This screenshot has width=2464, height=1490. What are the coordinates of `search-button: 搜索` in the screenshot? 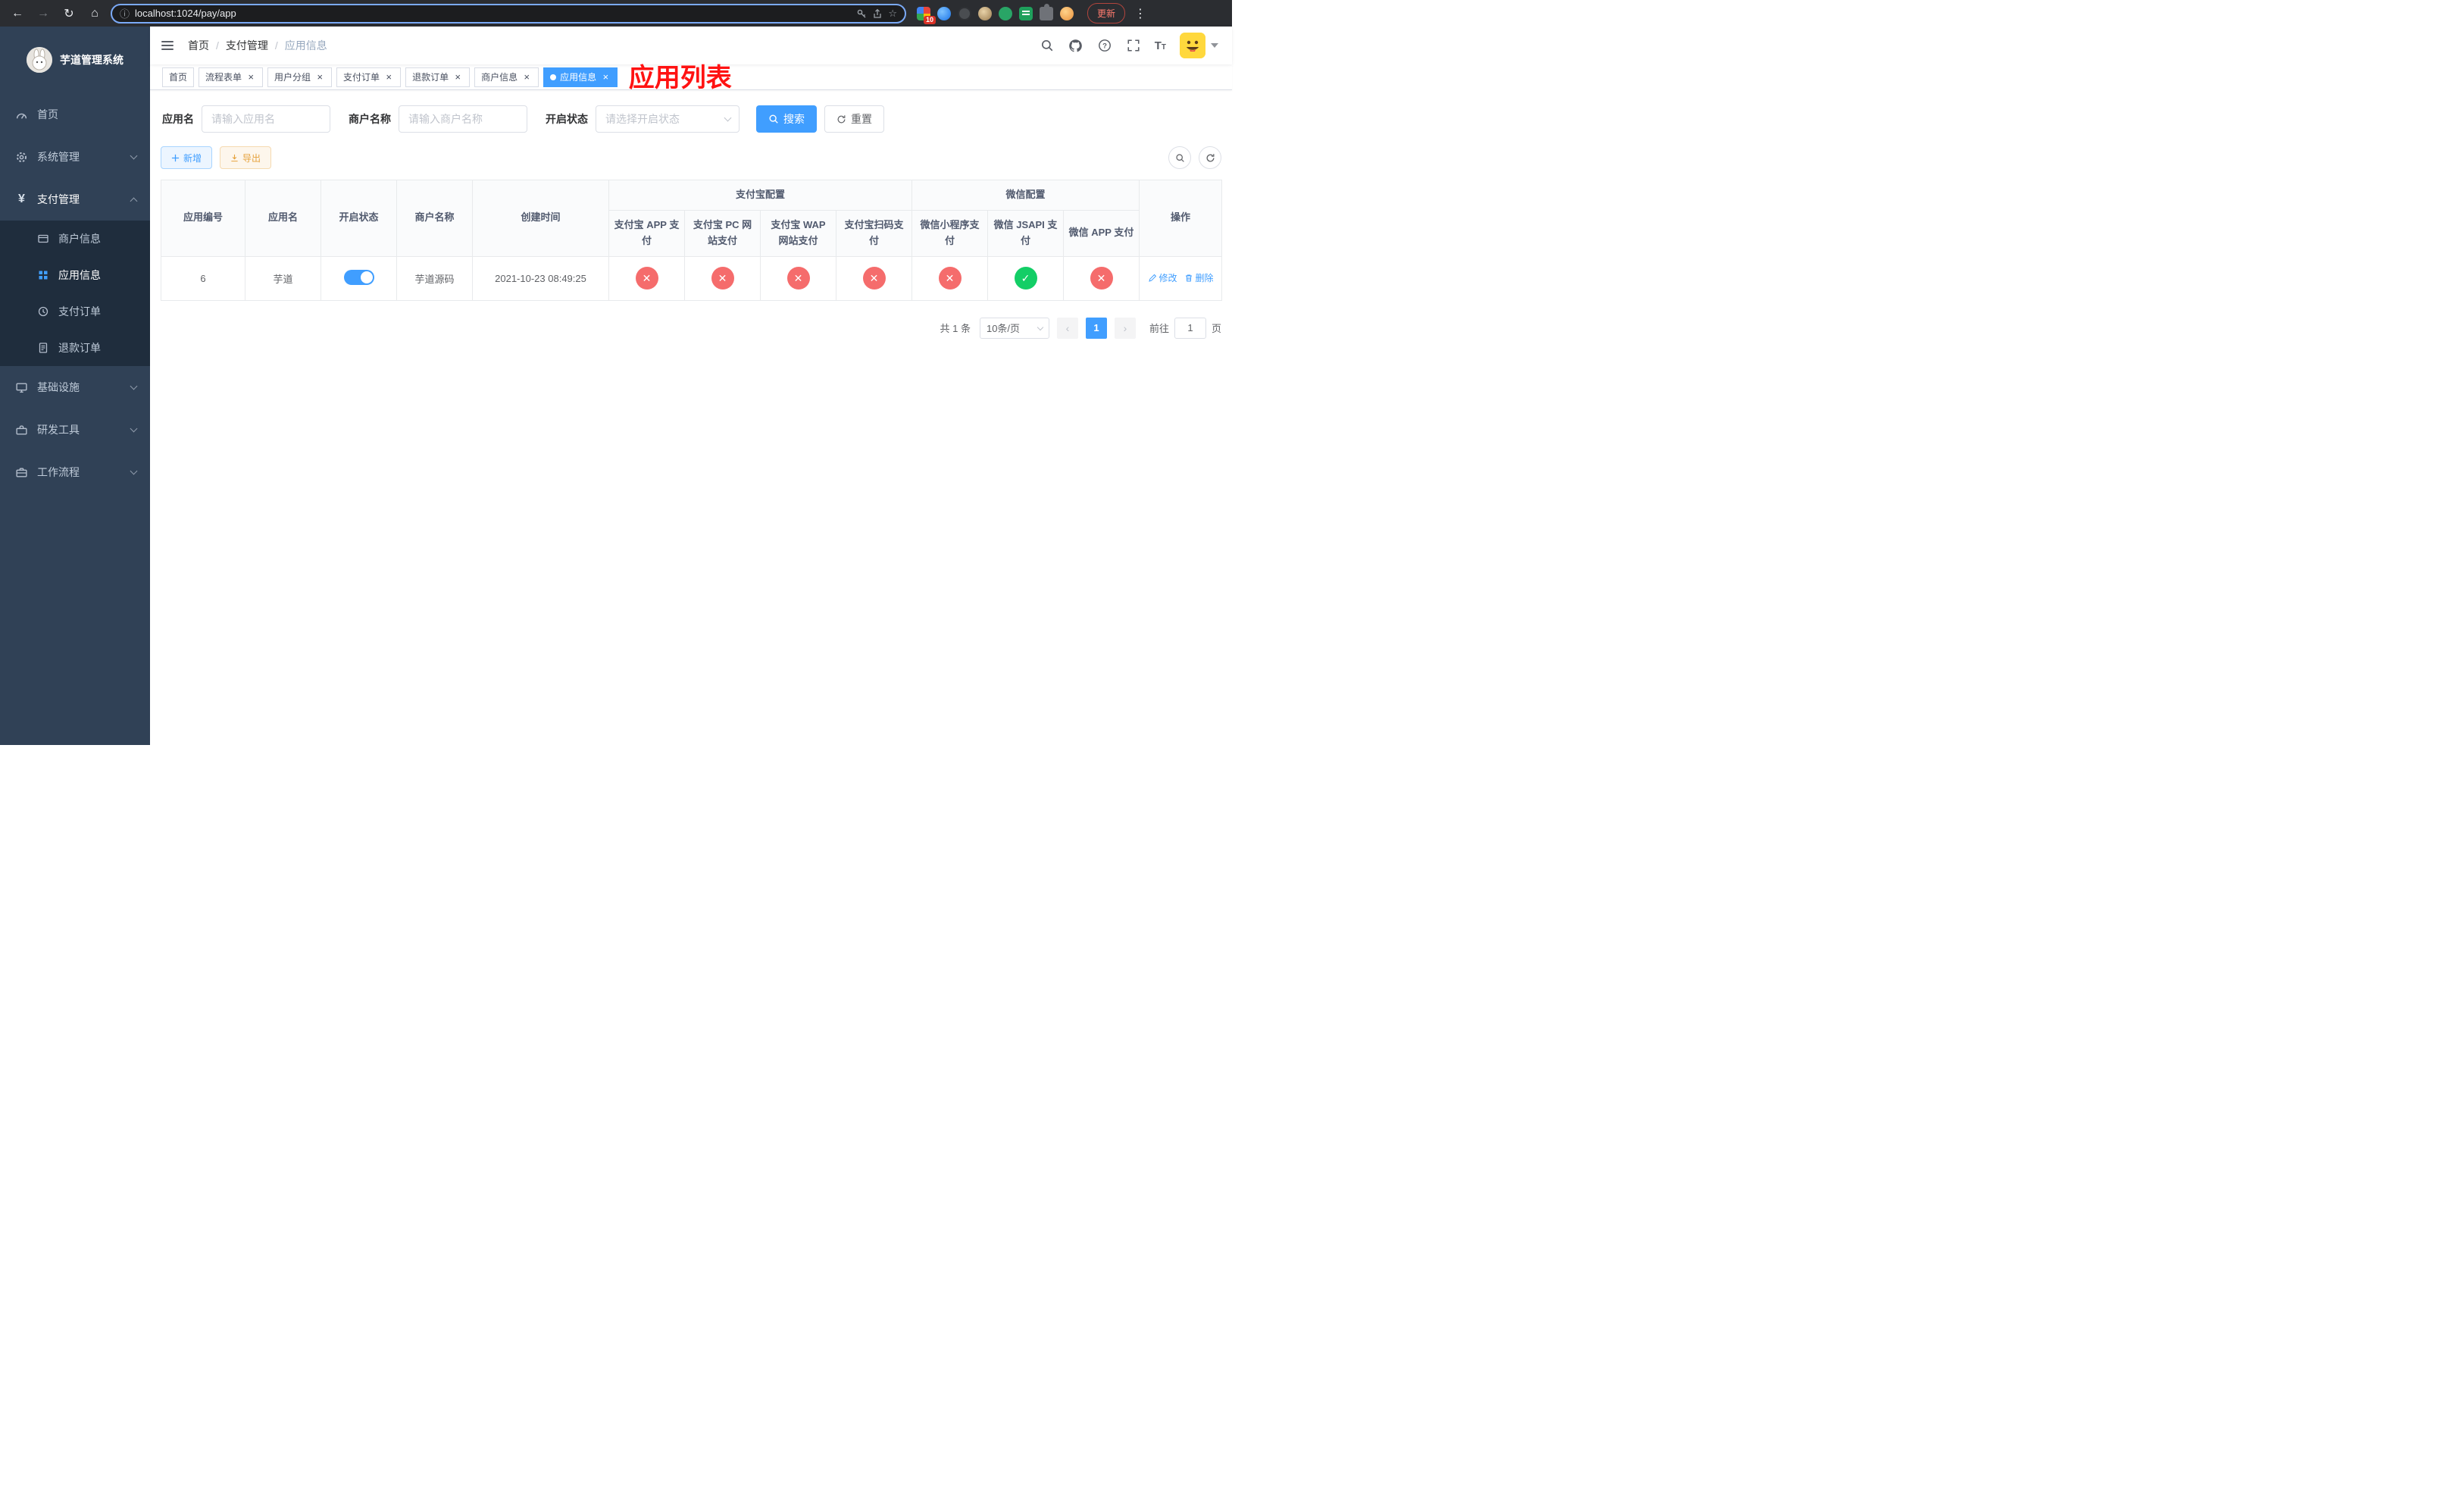 It's located at (786, 119).